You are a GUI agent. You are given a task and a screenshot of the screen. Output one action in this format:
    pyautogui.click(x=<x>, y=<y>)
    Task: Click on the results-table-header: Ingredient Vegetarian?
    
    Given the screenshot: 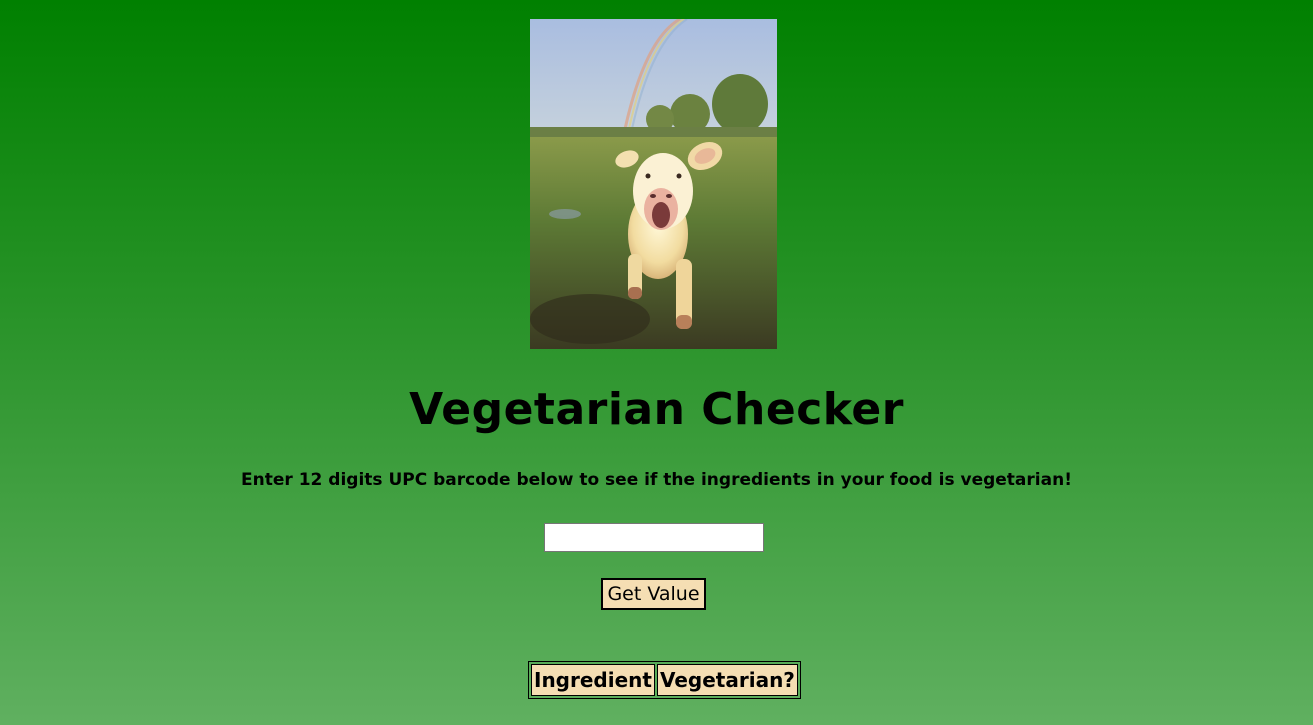 What is the action you would take?
    pyautogui.click(x=664, y=680)
    